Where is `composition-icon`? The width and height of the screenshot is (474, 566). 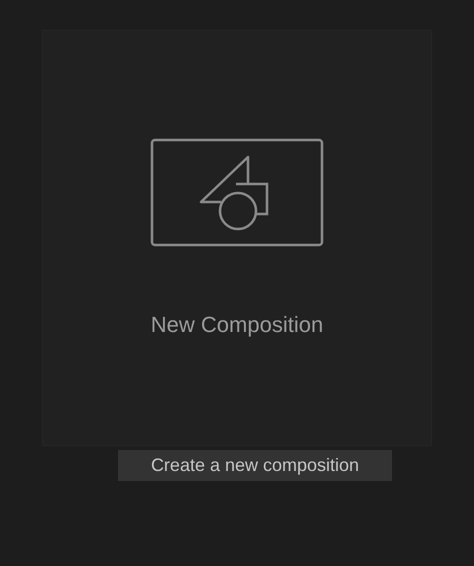 composition-icon is located at coordinates (237, 192).